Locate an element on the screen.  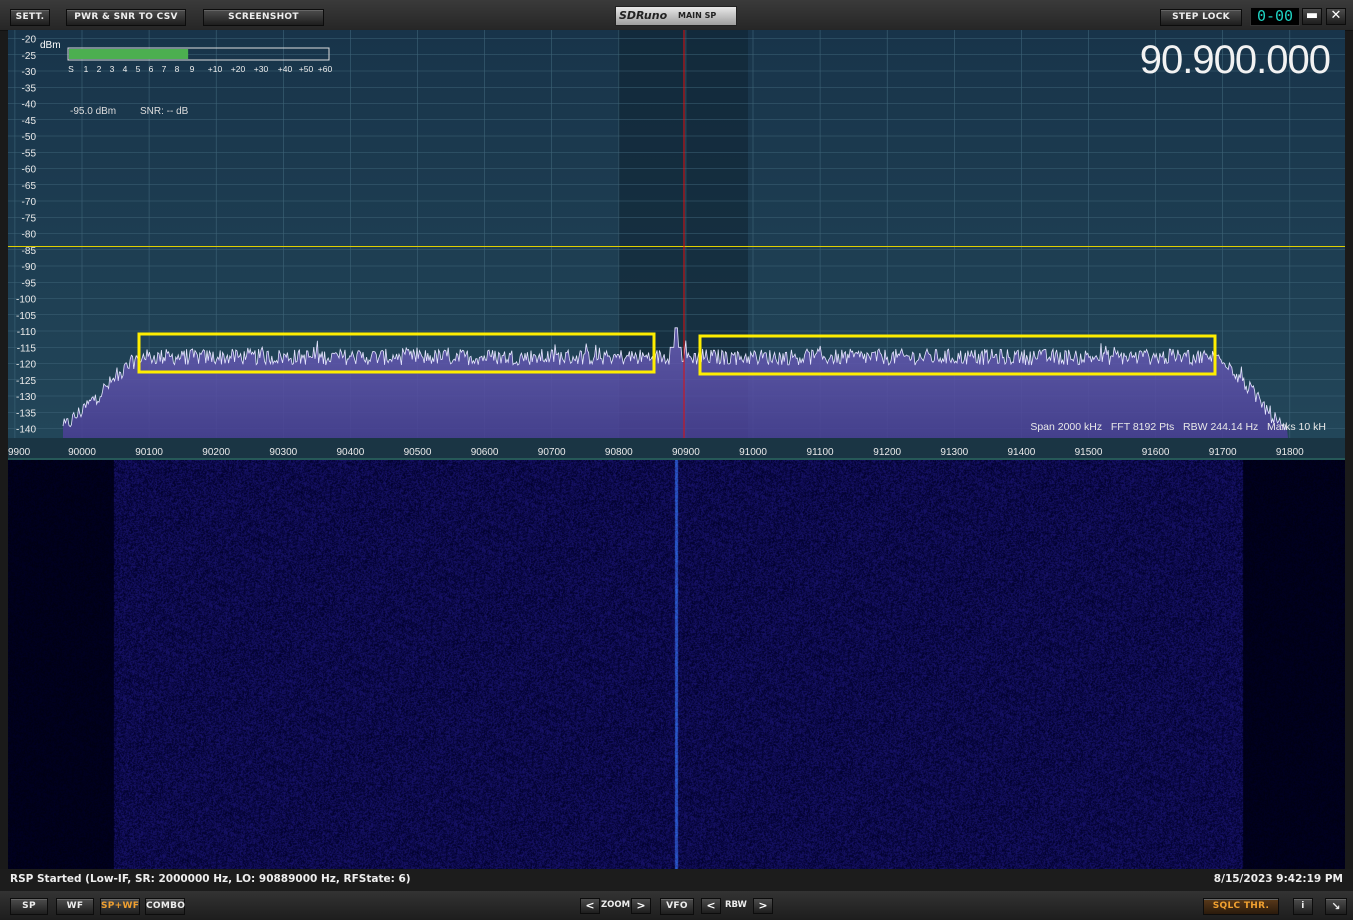
y-tick-label: -90 is located at coordinates (29, 267).